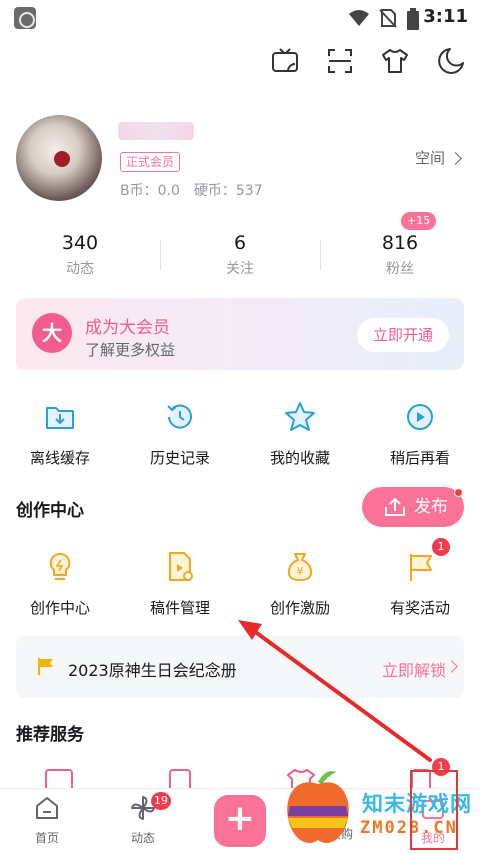  Describe the element at coordinates (142, 838) in the screenshot. I see `nav-label: 动态` at that location.